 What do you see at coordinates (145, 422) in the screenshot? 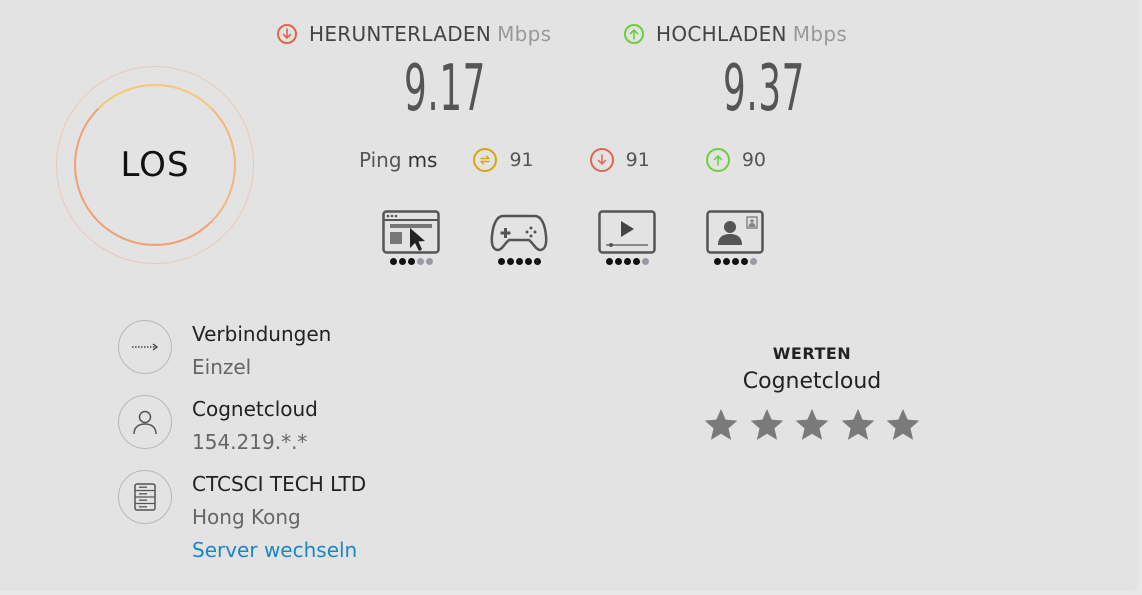
I see `user-icon` at bounding box center [145, 422].